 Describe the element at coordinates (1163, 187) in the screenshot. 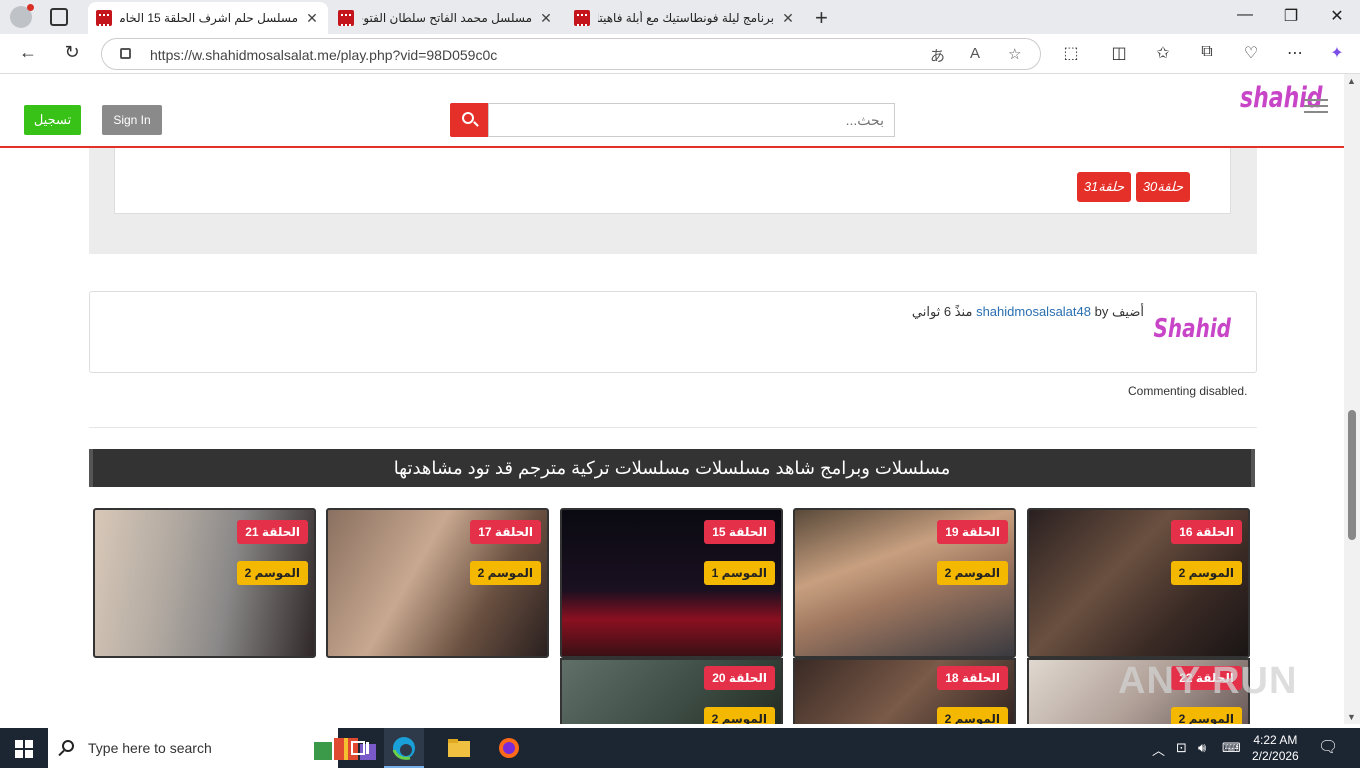

I see `episode-link: 30حلقة` at that location.